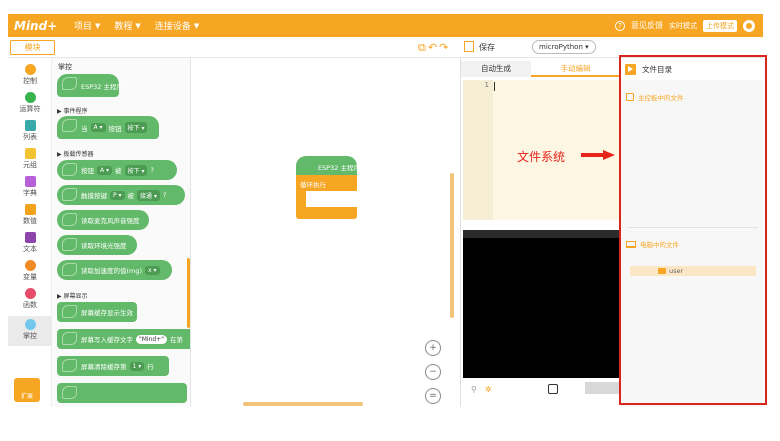  I want to click on category-label: 控制, so click(30, 81).